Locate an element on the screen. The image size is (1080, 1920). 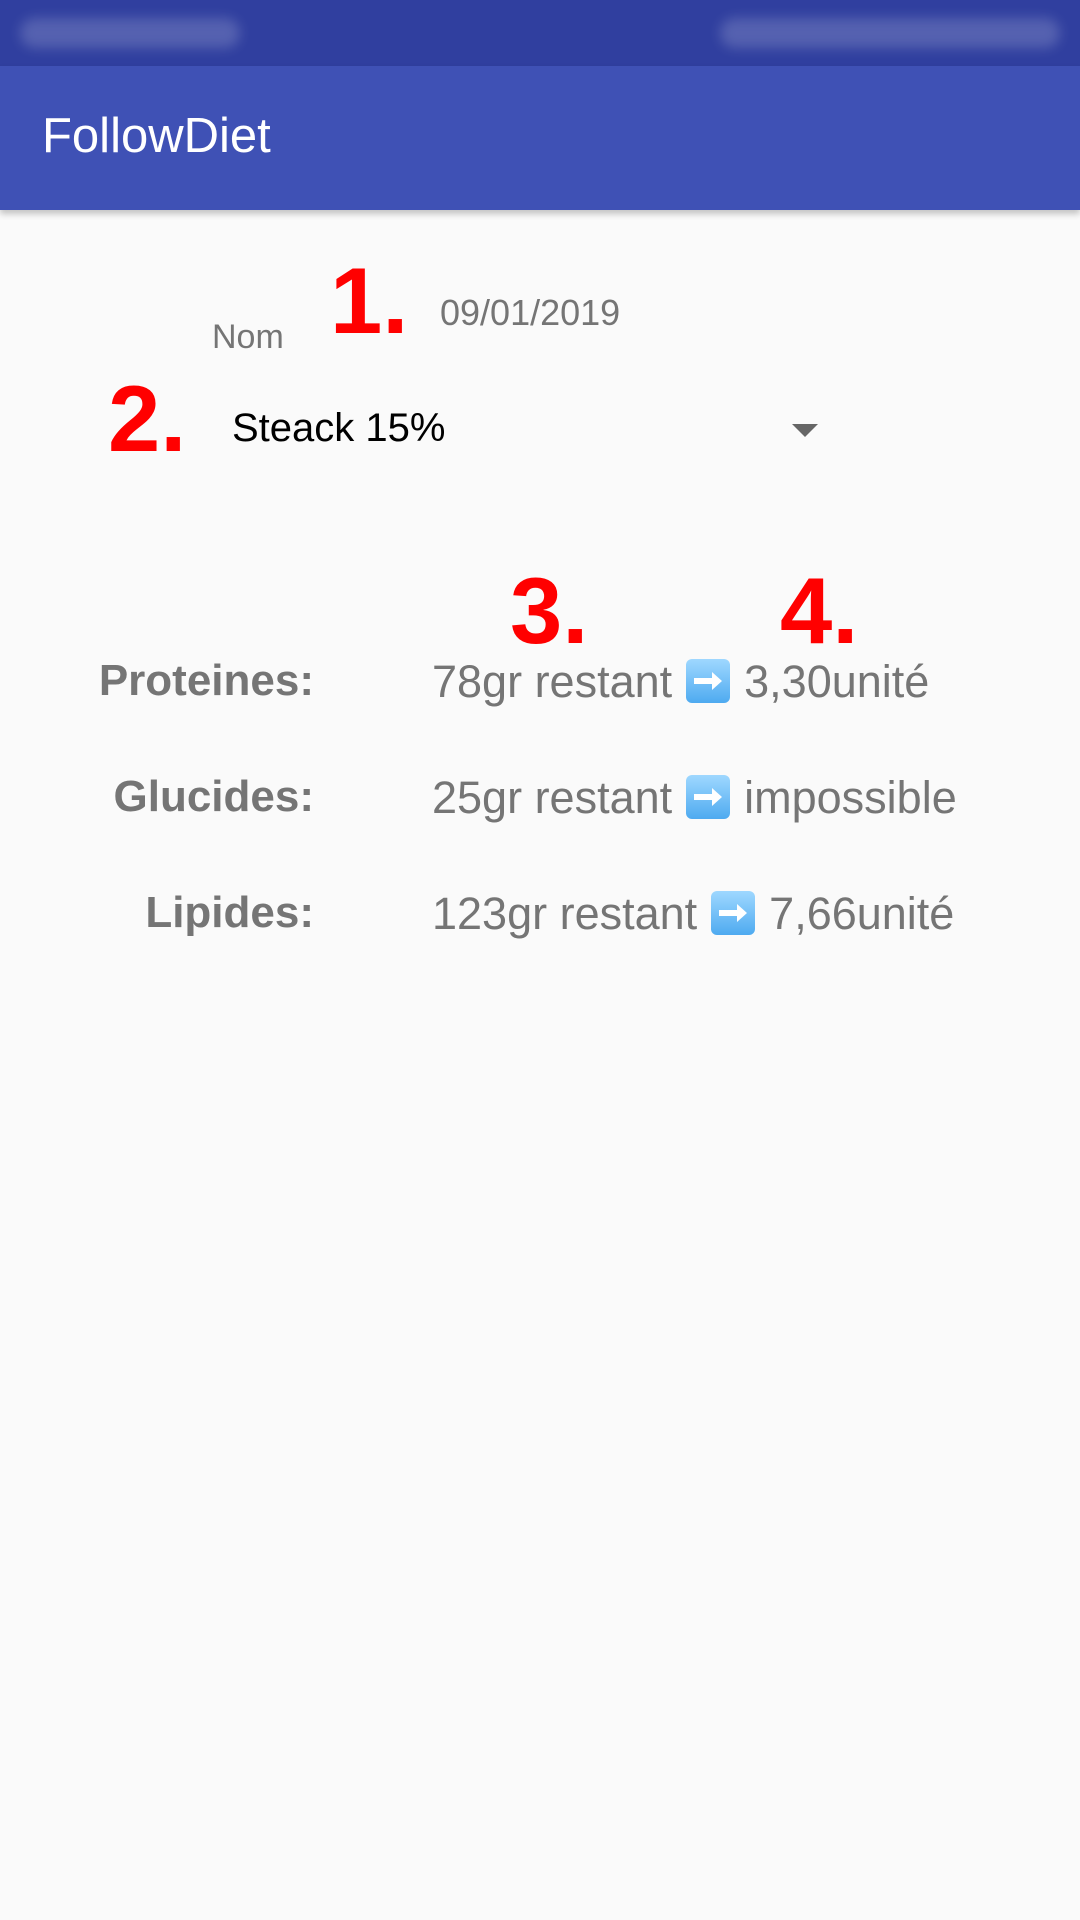
status-bar-left-blur is located at coordinates (130, 33).